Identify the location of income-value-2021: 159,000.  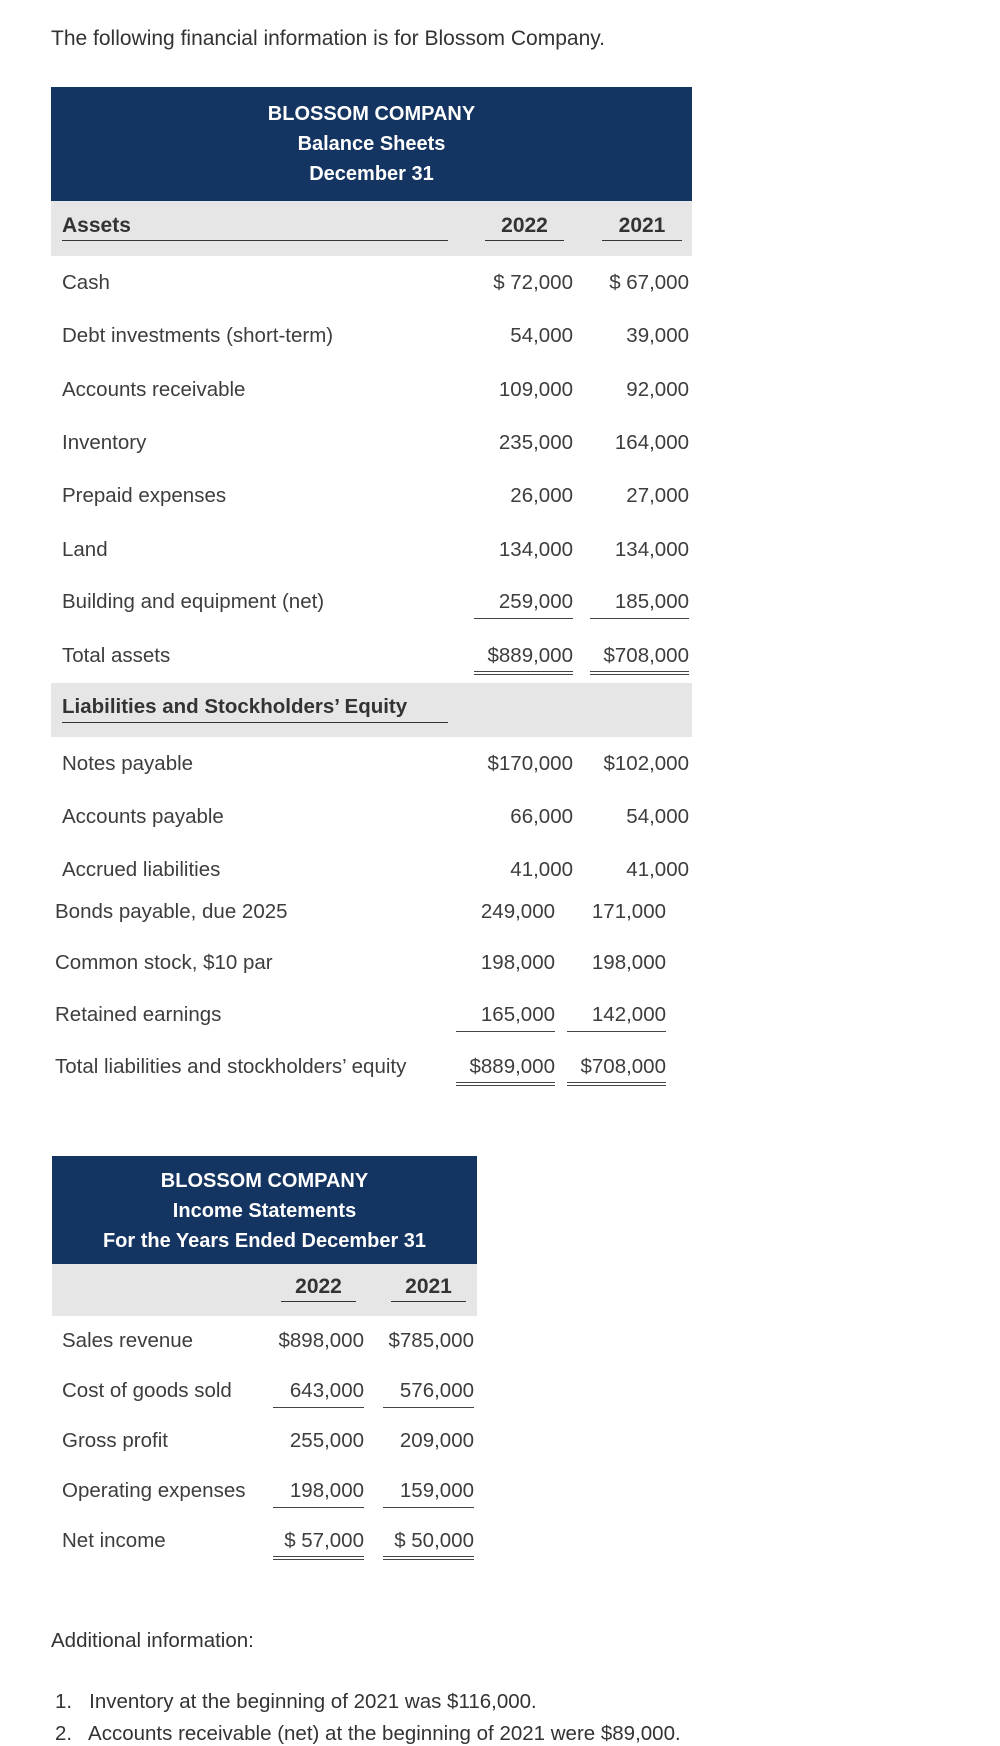
(428, 1493).